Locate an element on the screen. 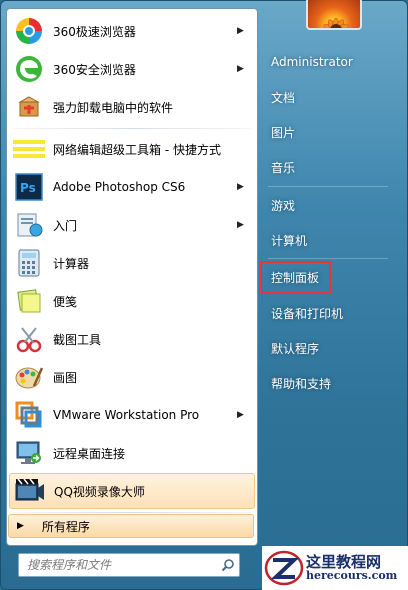 The height and width of the screenshot is (590, 408). sticky-notes-icon is located at coordinates (29, 301).